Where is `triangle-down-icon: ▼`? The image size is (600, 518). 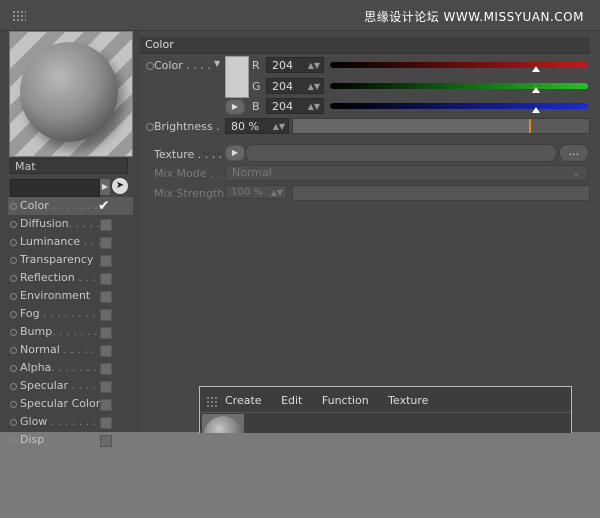
triangle-down-icon: ▼ is located at coordinates (217, 63).